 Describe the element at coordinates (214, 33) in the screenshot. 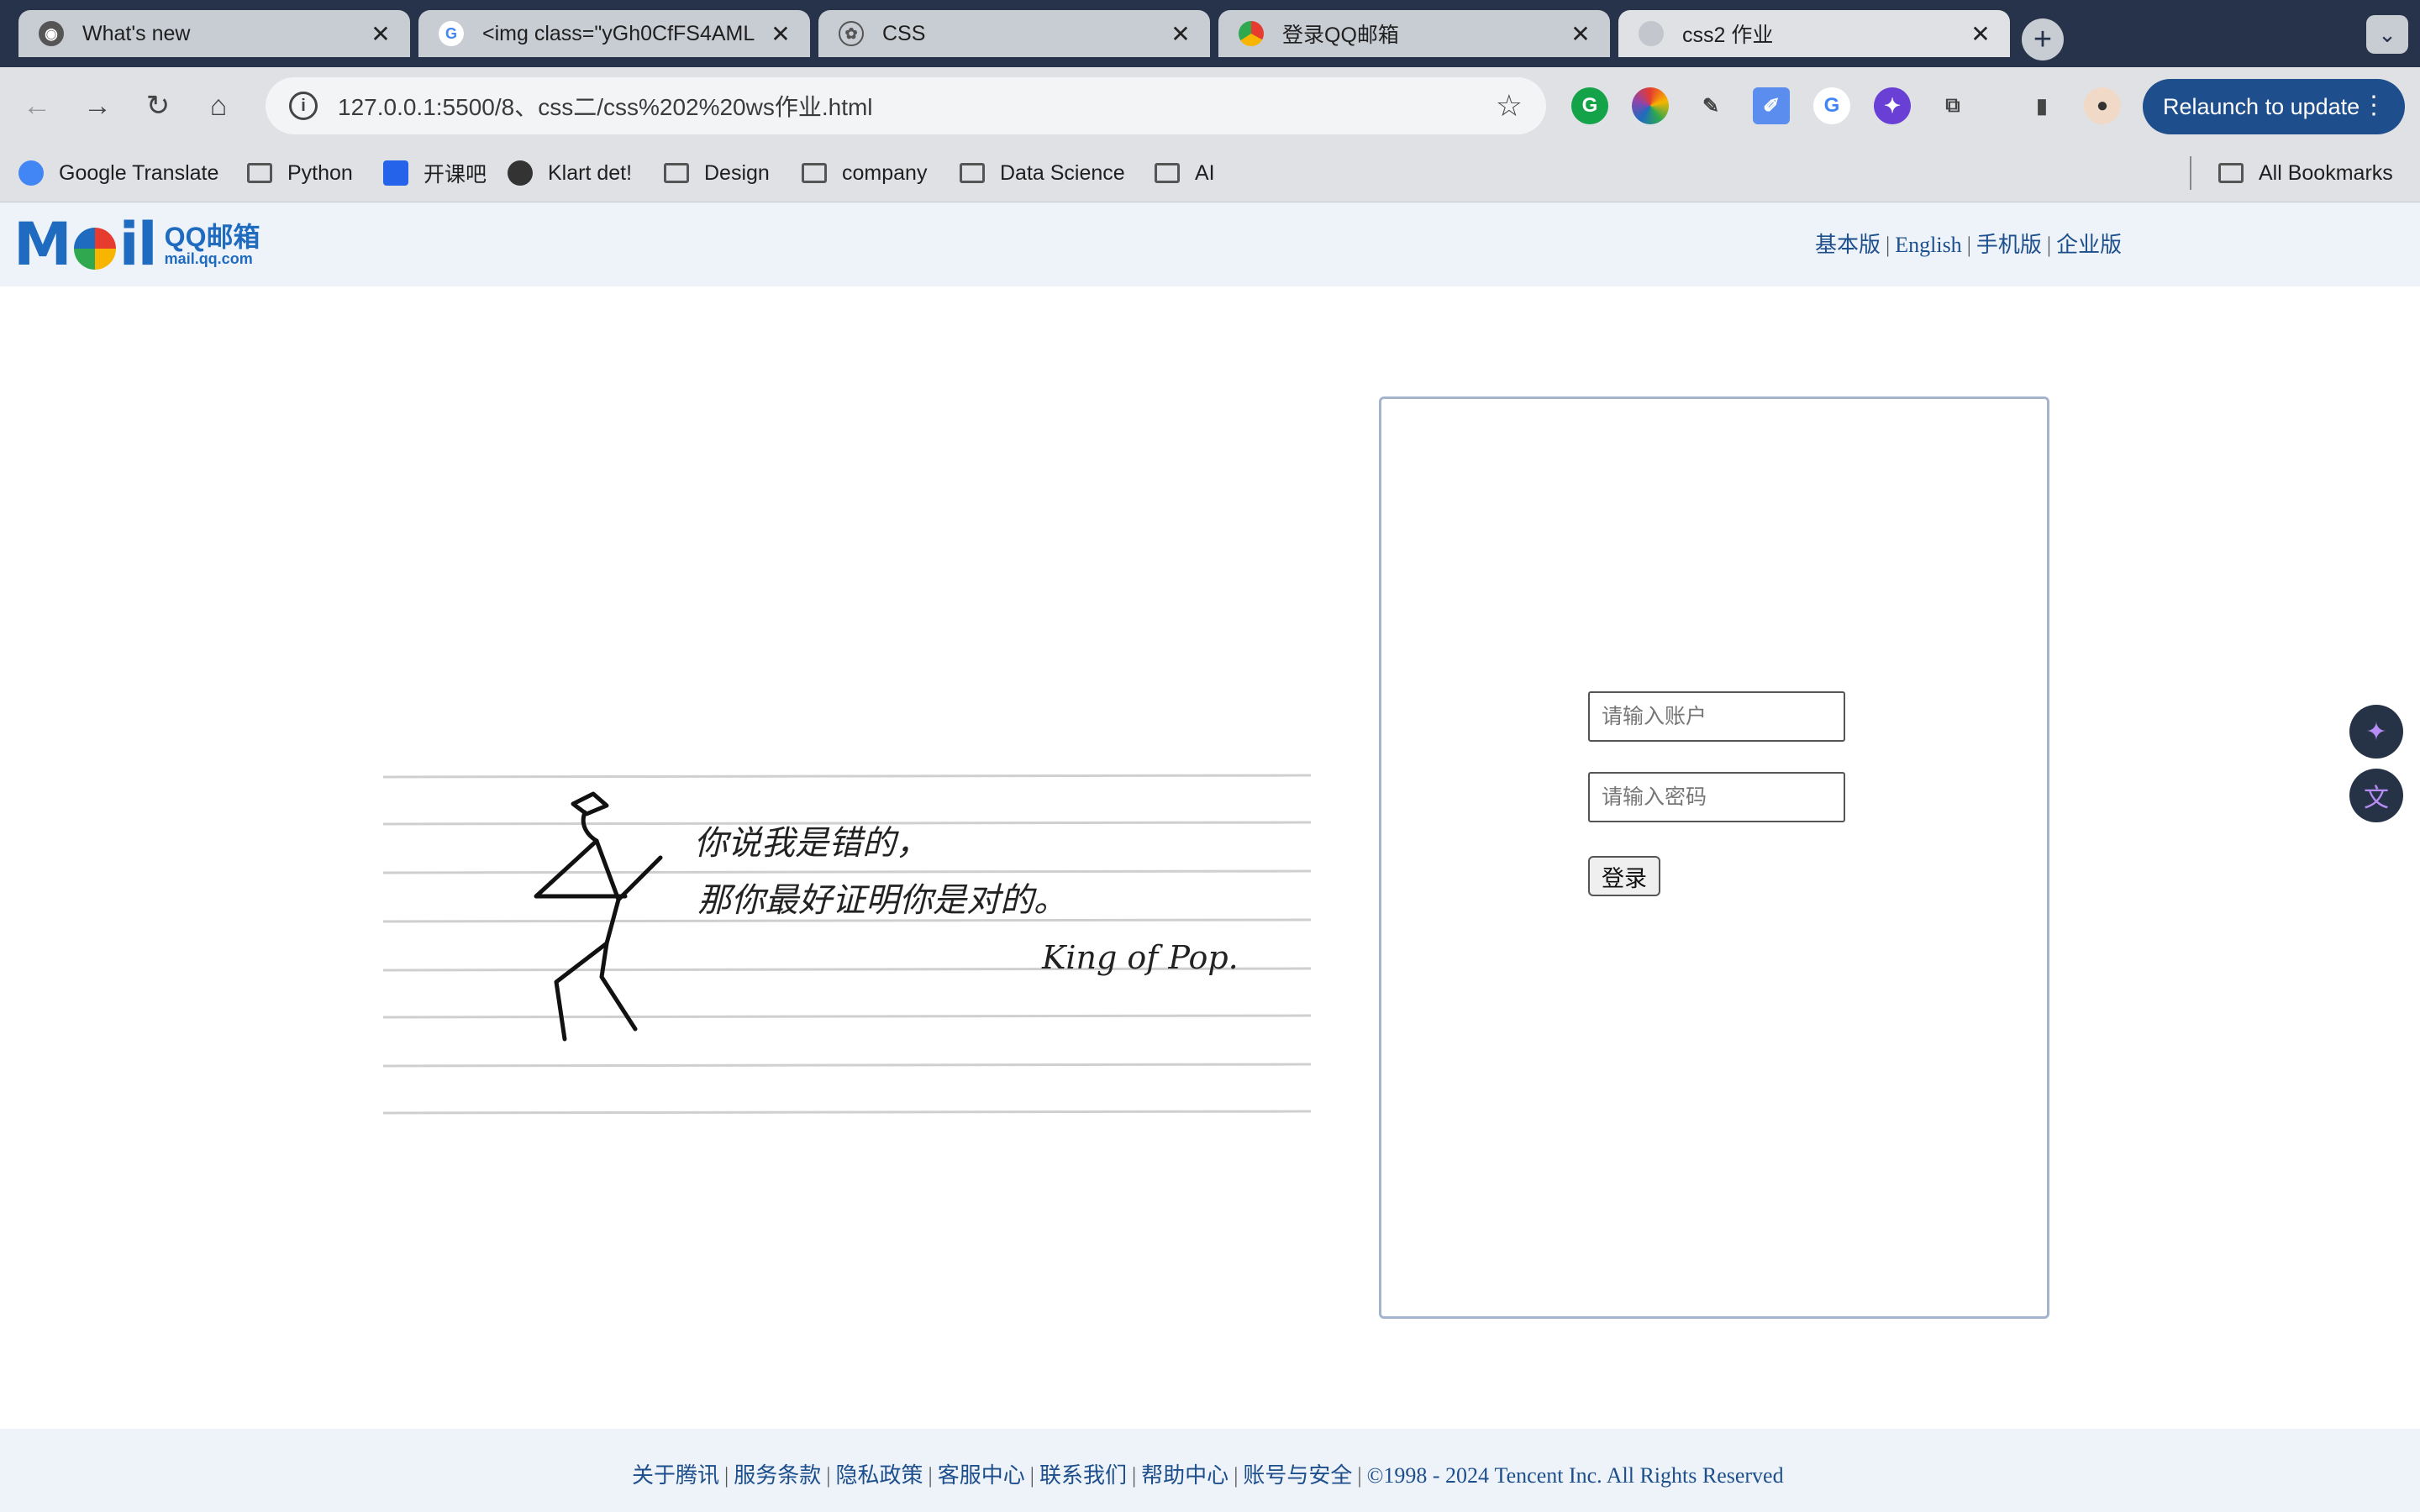

I see `tab-whats-new: ◉ What's new ✕` at that location.